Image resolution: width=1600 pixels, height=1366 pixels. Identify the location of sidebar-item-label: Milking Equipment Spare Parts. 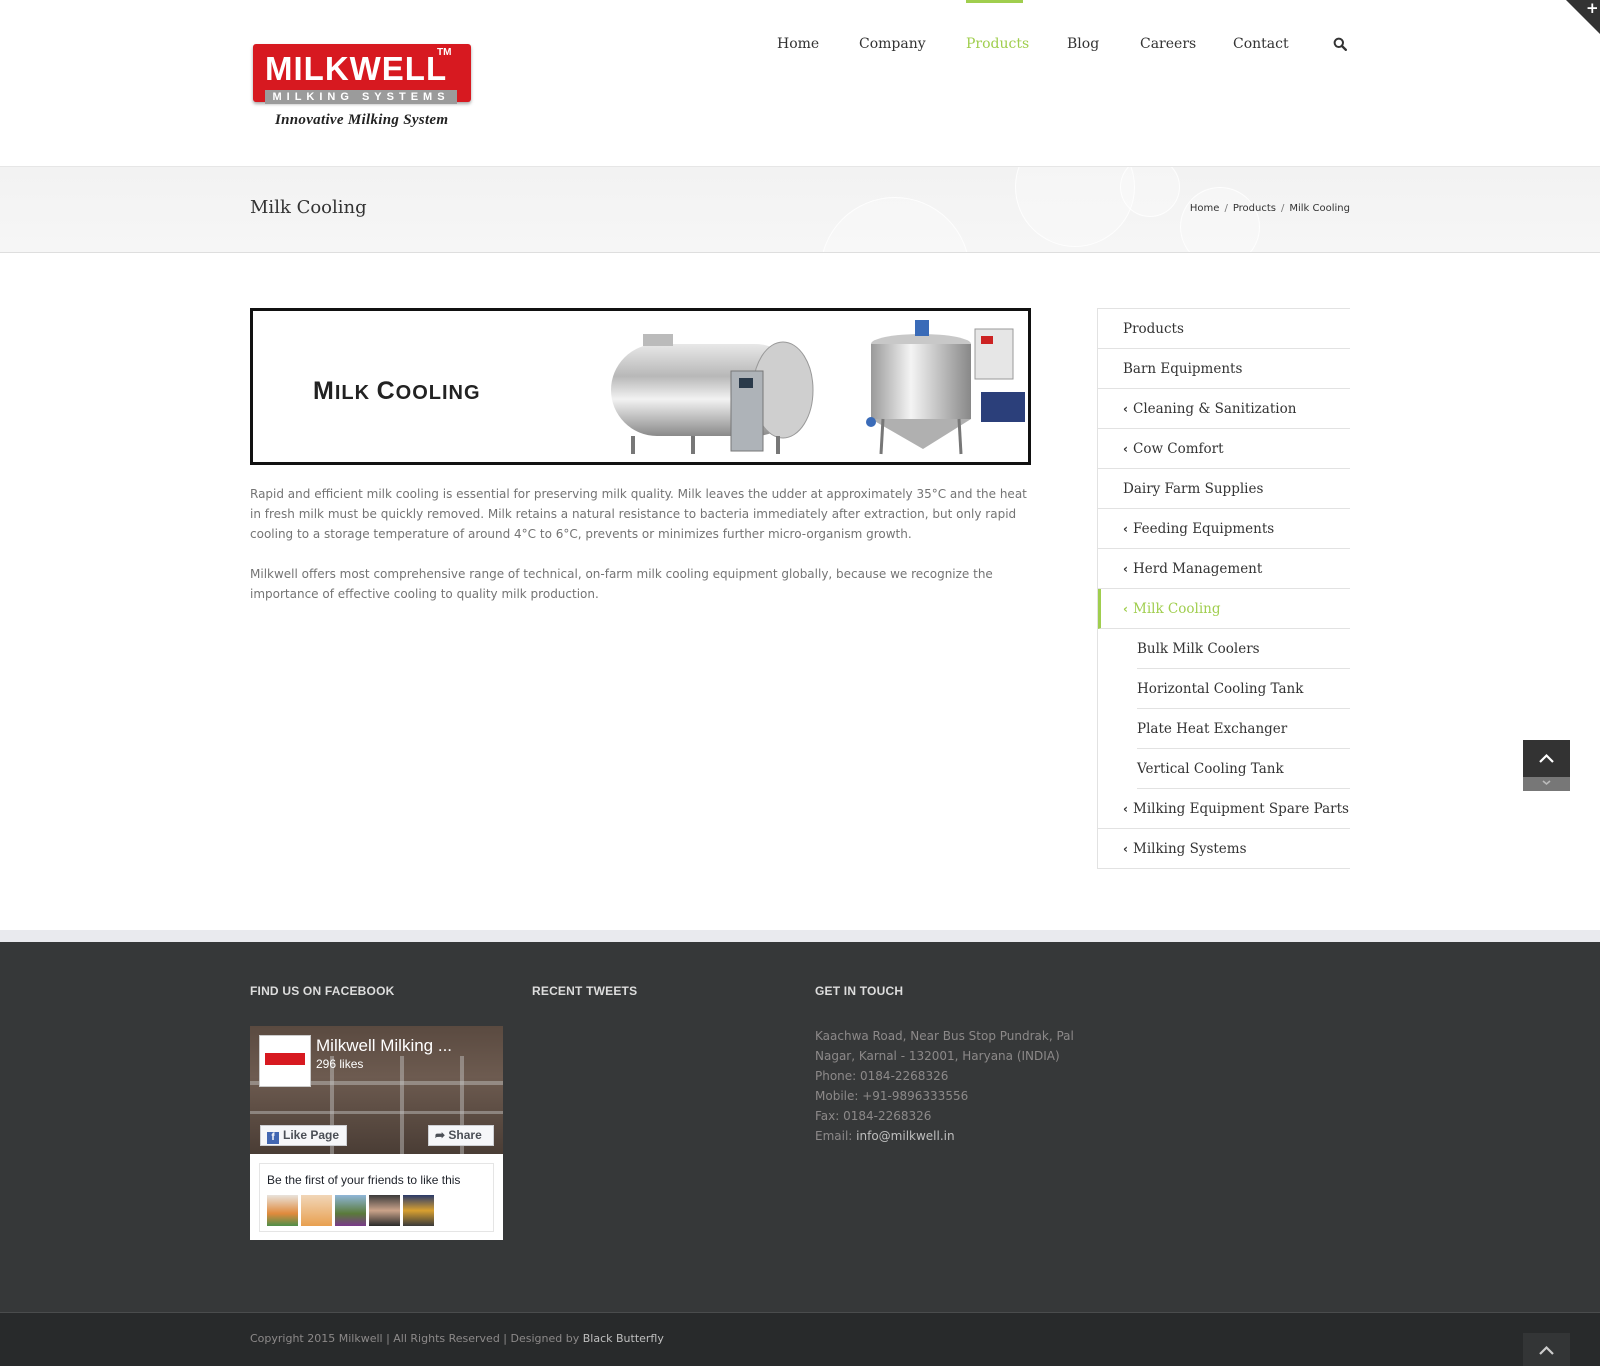
(1241, 809).